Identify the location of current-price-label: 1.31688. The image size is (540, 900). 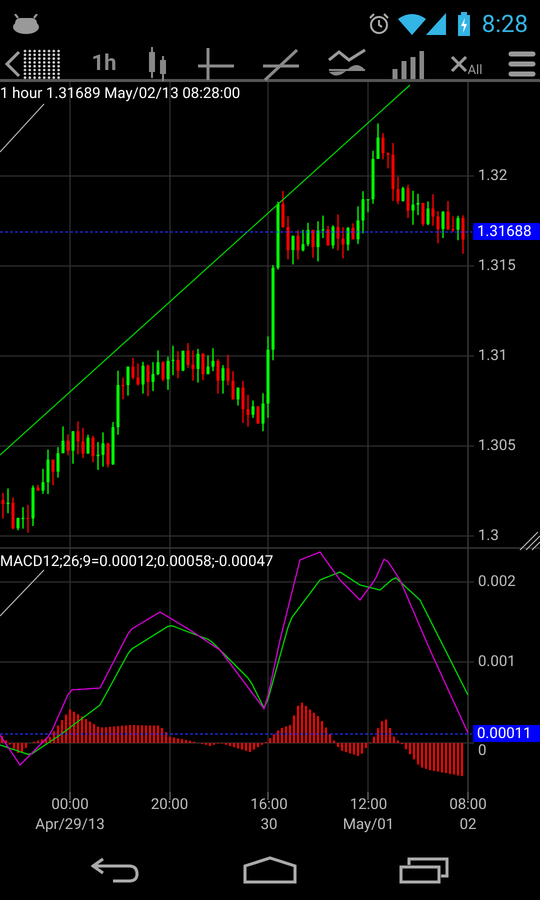
(506, 231).